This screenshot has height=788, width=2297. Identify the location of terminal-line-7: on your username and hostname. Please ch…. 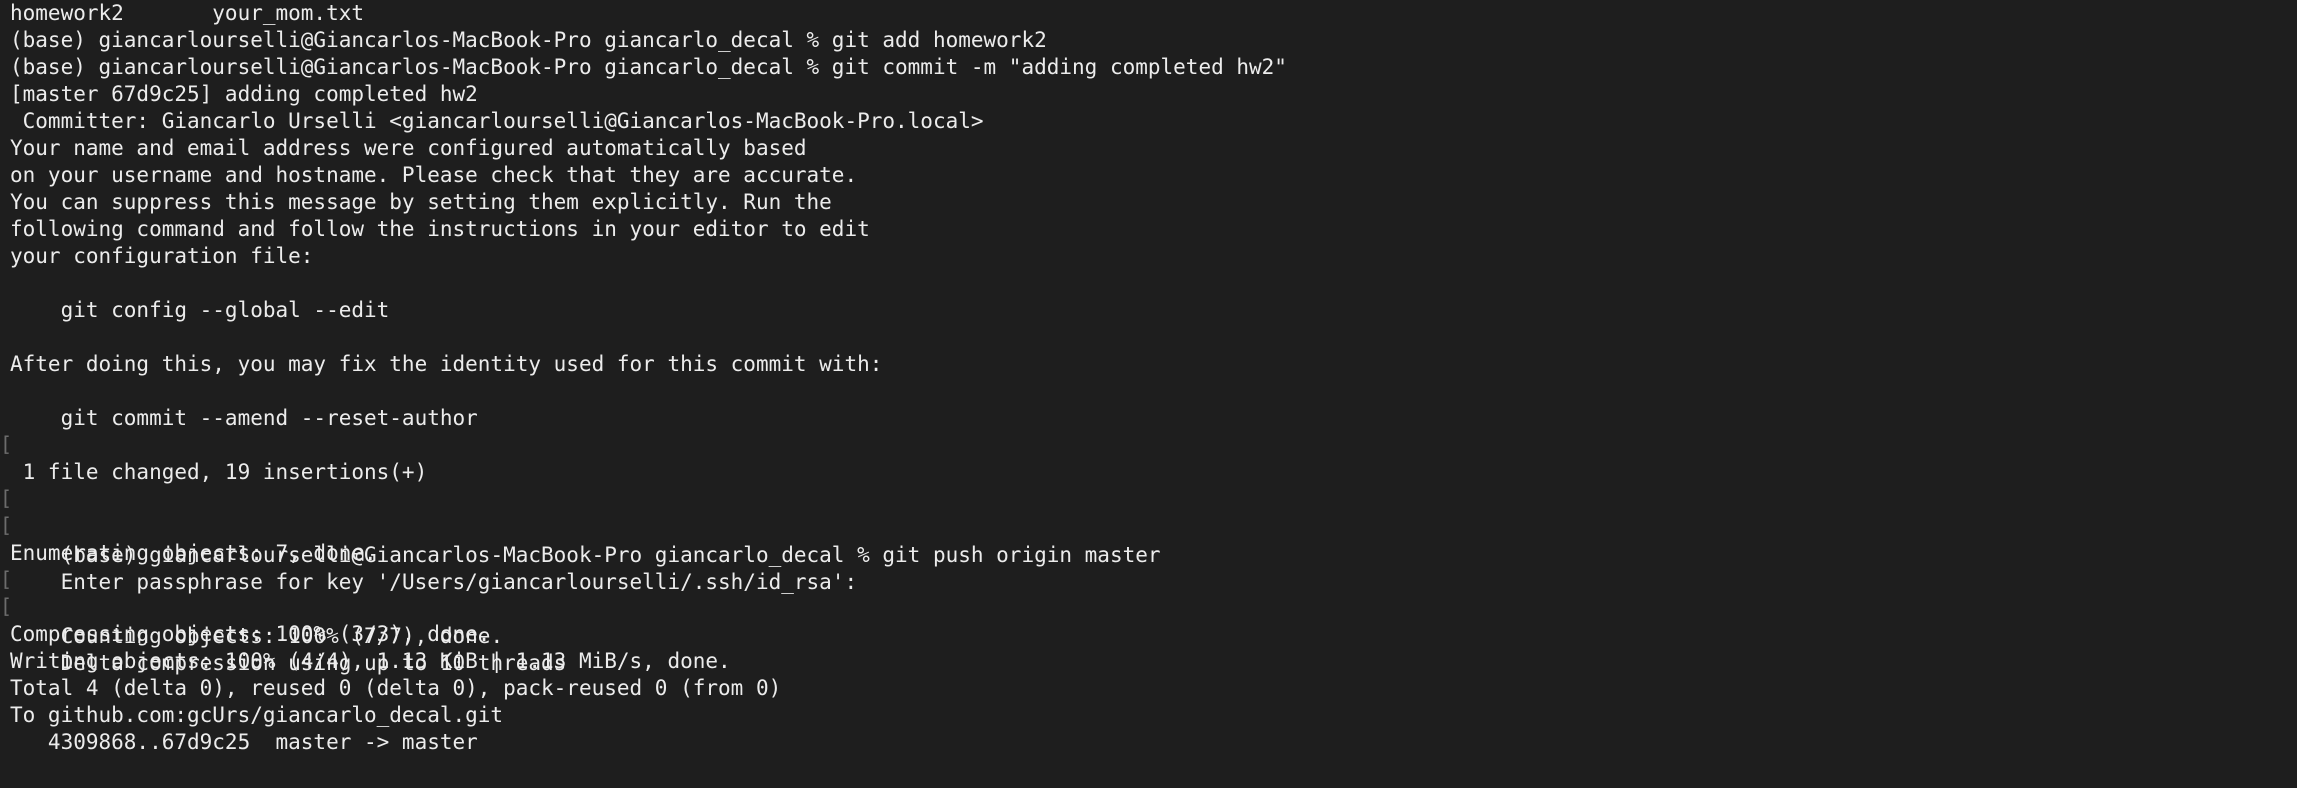
(434, 175).